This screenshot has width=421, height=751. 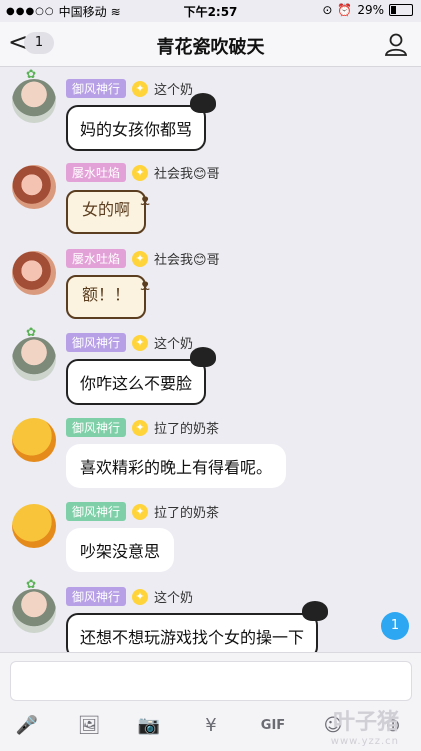 What do you see at coordinates (106, 294) in the screenshot?
I see `message-text: 额！！` at bounding box center [106, 294].